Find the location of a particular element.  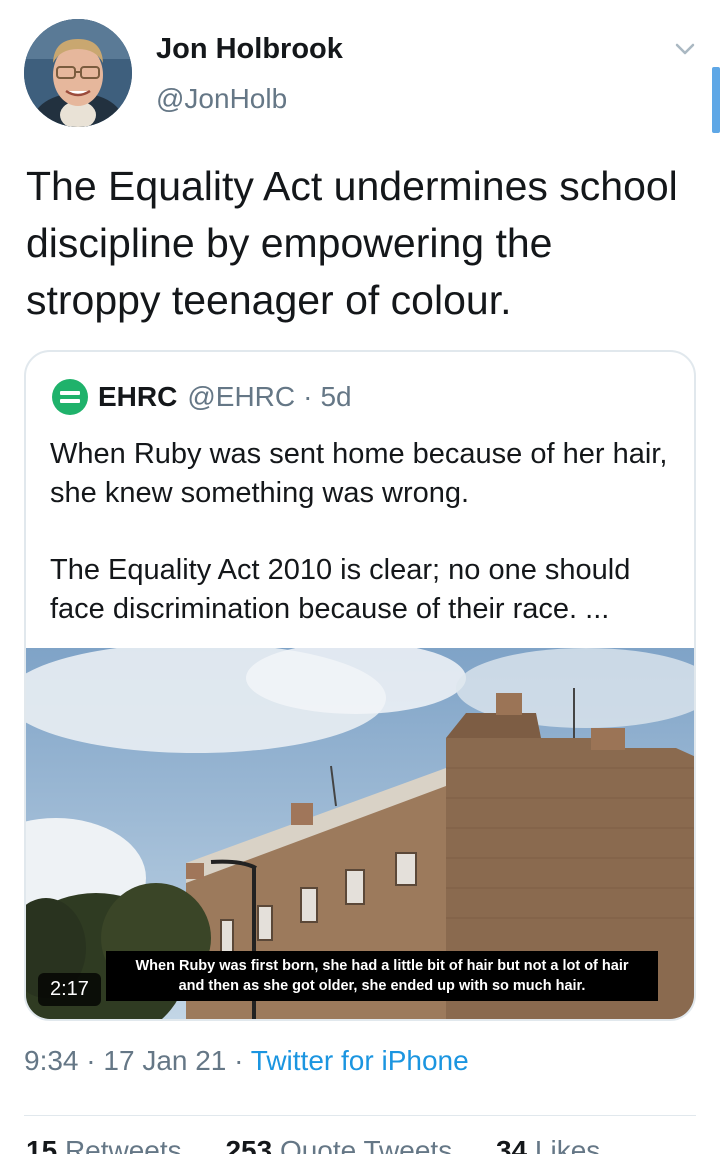

scrollbar-thumb is located at coordinates (716, 100).